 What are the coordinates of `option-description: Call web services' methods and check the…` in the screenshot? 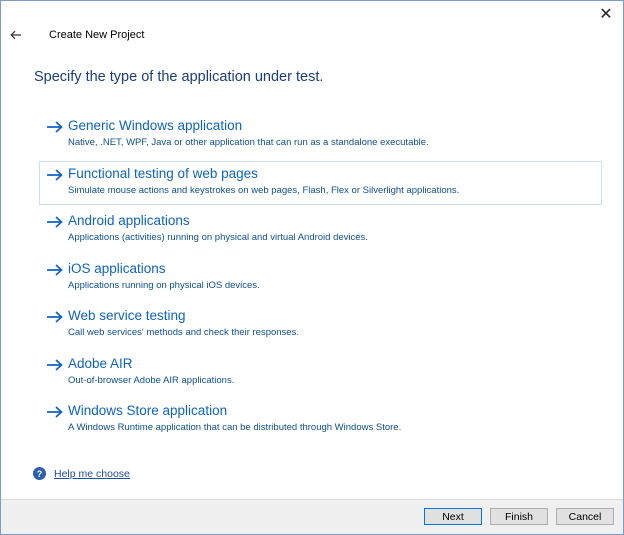 It's located at (183, 332).